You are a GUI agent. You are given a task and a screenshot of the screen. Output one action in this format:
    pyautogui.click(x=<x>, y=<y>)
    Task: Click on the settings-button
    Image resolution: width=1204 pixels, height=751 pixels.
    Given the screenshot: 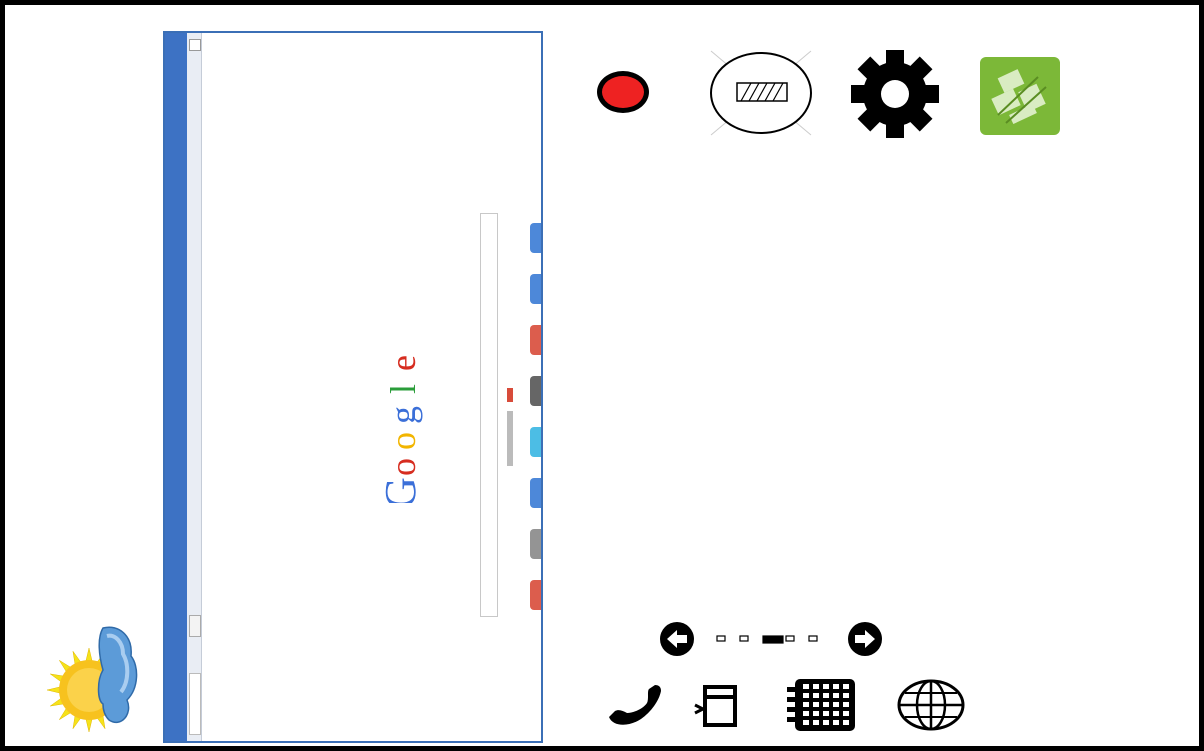 What is the action you would take?
    pyautogui.click(x=895, y=94)
    